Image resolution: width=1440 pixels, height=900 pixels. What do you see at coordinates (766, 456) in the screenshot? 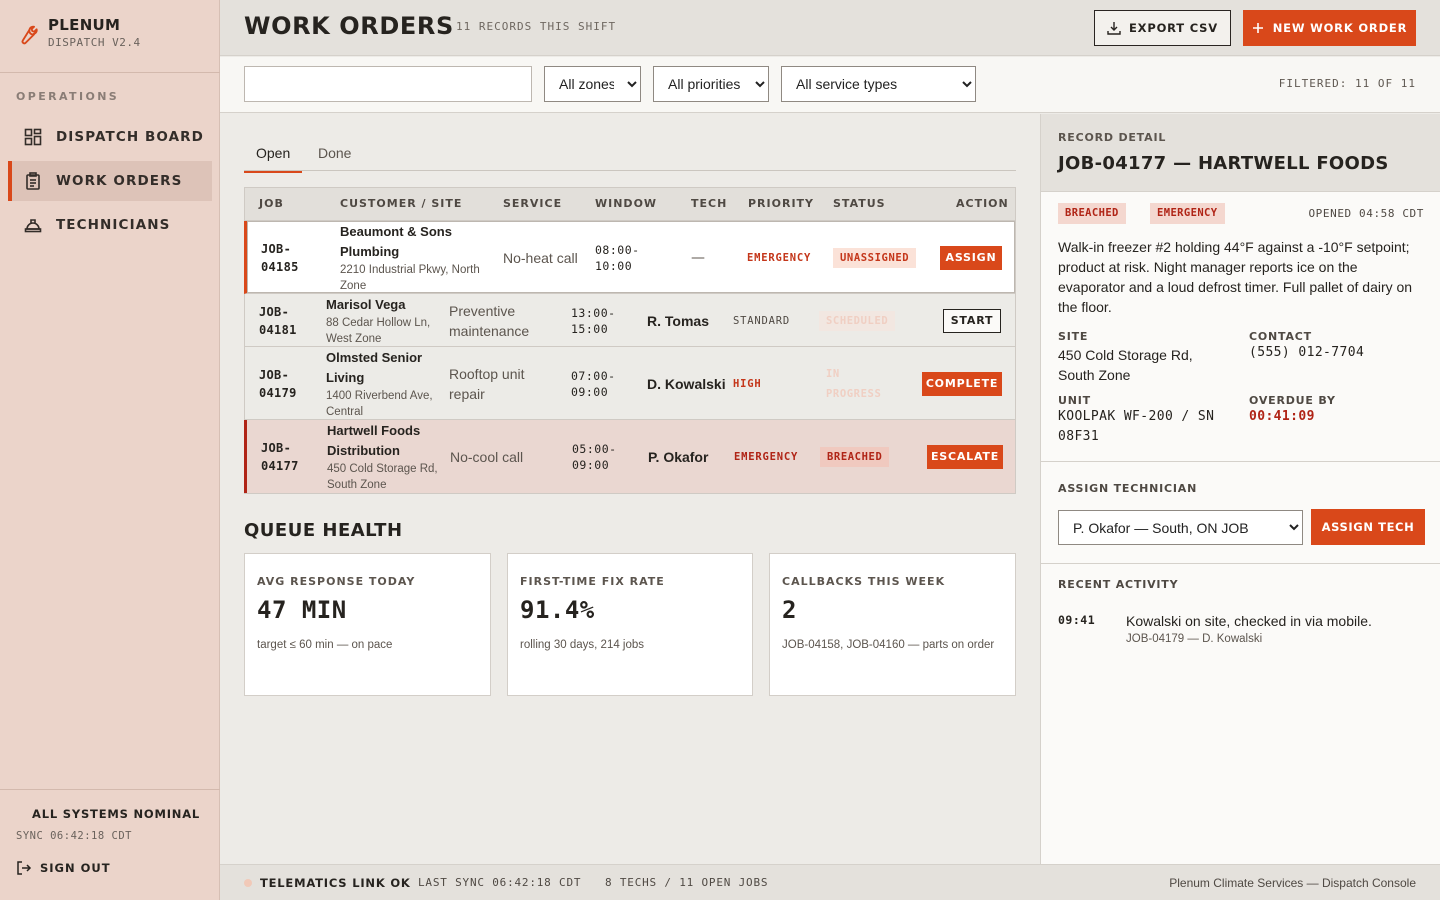
I see `priority-label: EMERGENCY` at bounding box center [766, 456].